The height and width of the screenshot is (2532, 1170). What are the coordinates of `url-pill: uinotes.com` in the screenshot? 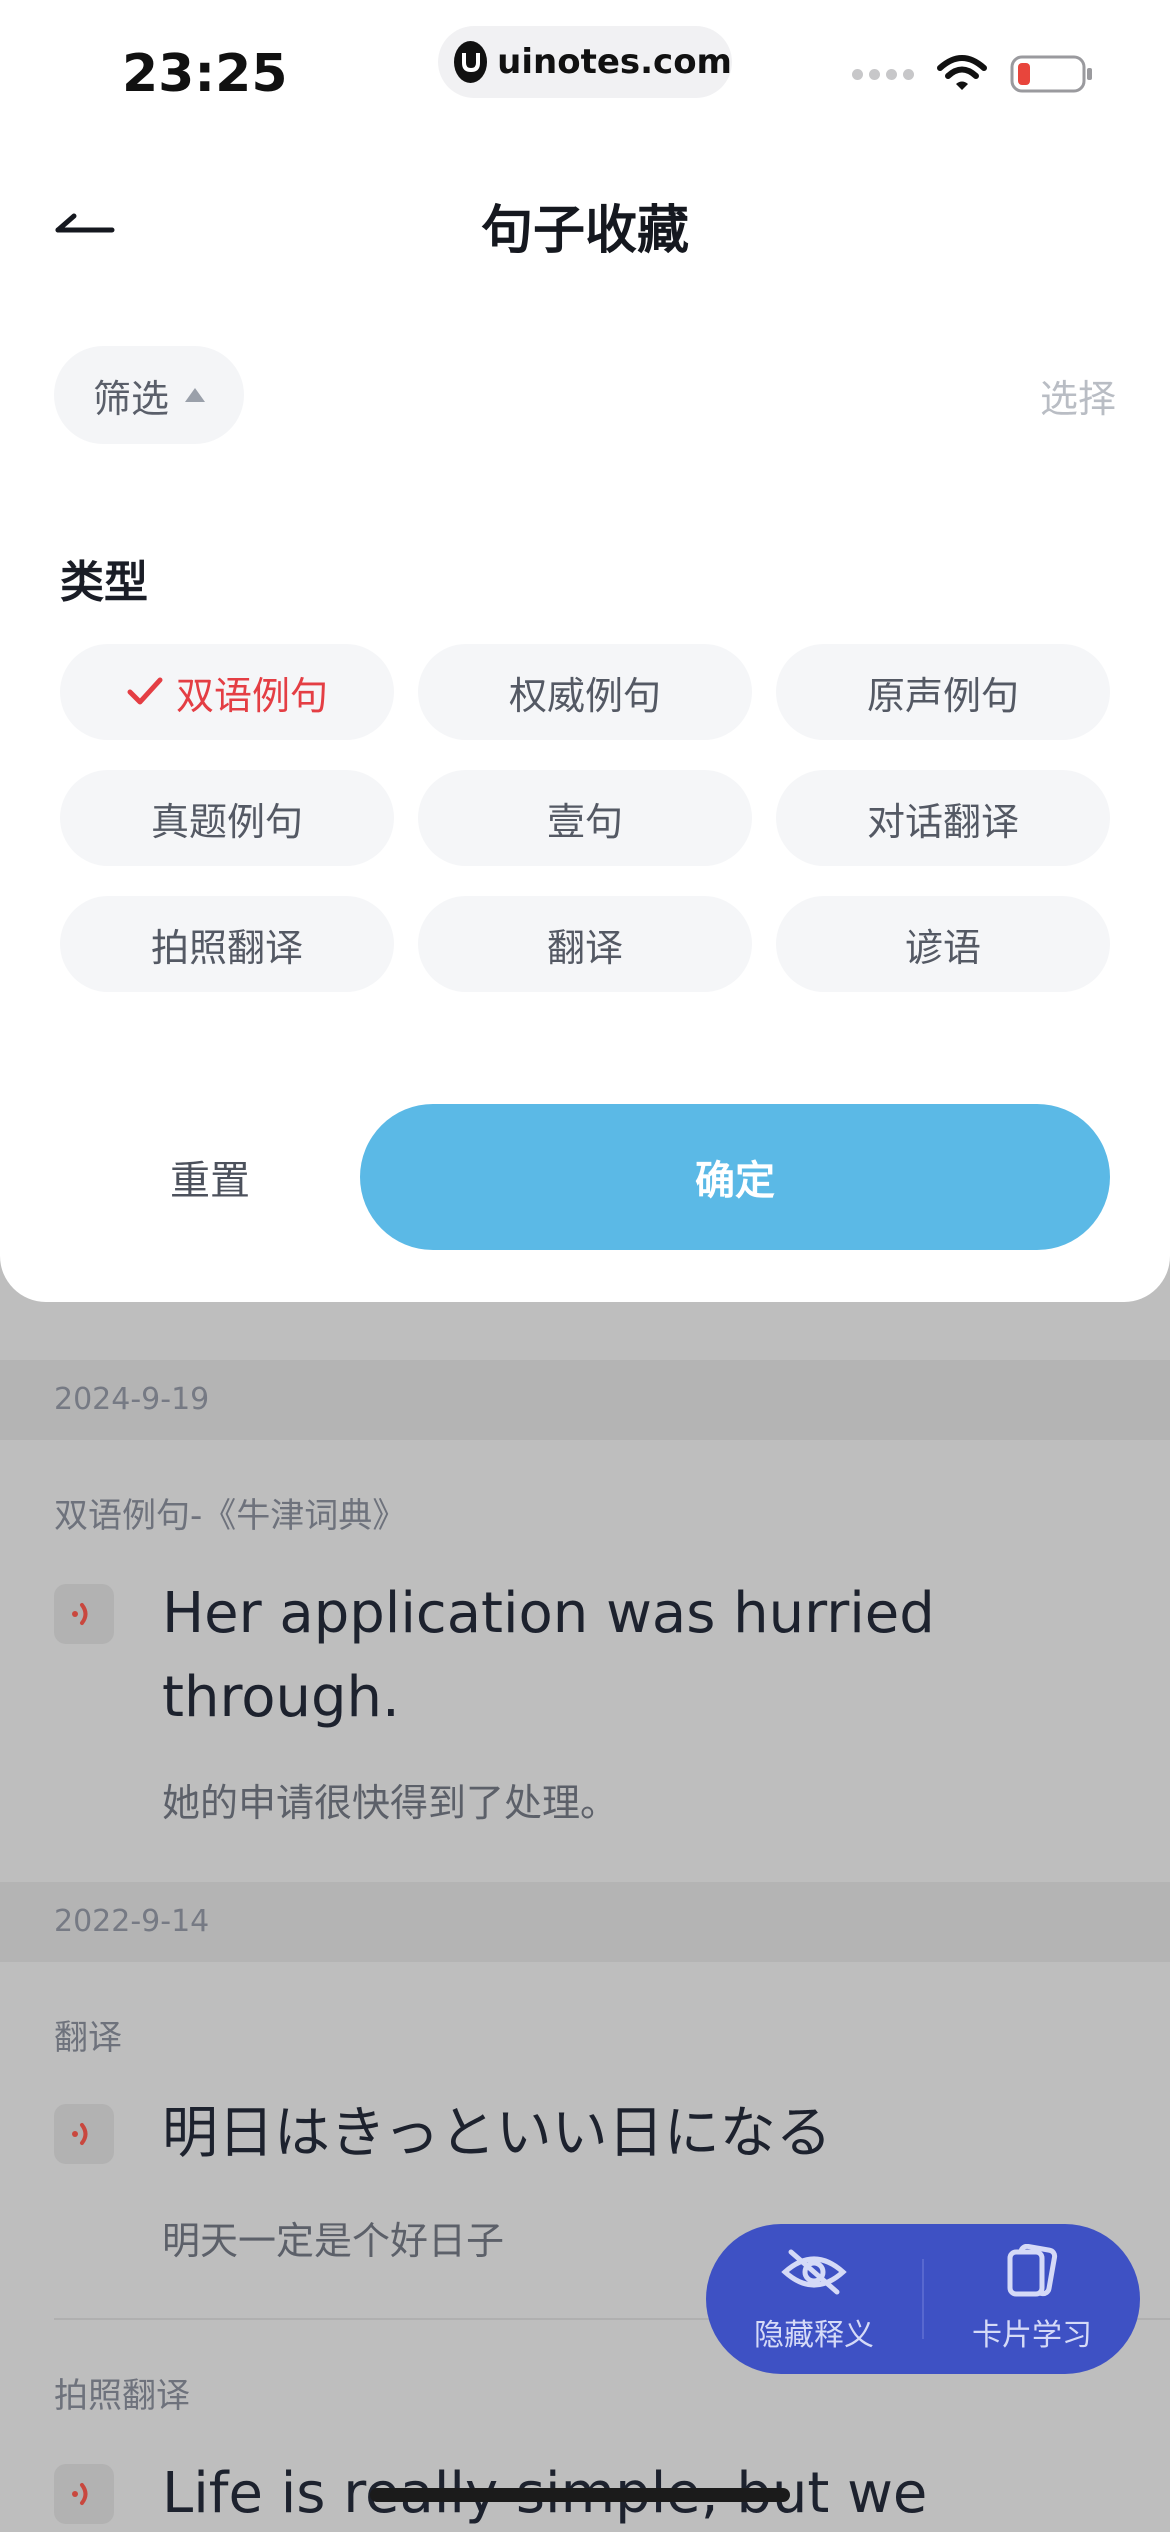 It's located at (585, 62).